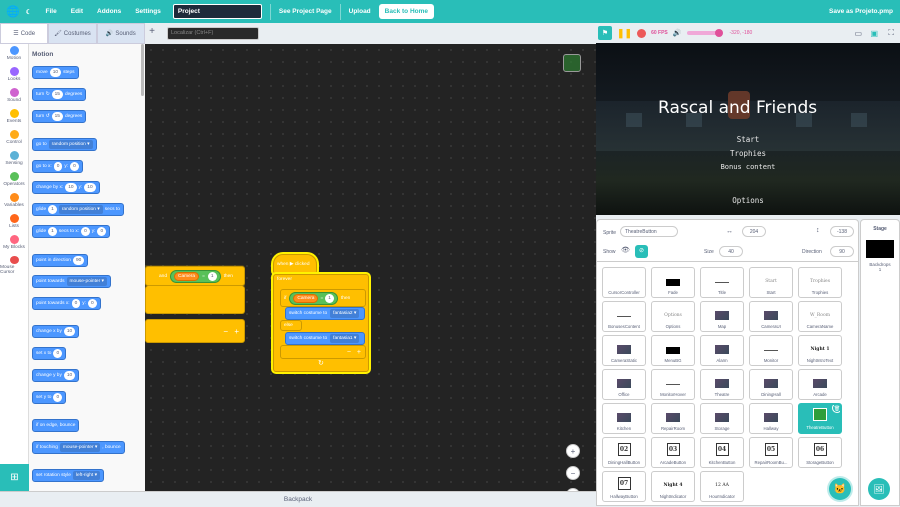  What do you see at coordinates (60, 260) in the screenshot?
I see `palette-block: point in direction 90` at bounding box center [60, 260].